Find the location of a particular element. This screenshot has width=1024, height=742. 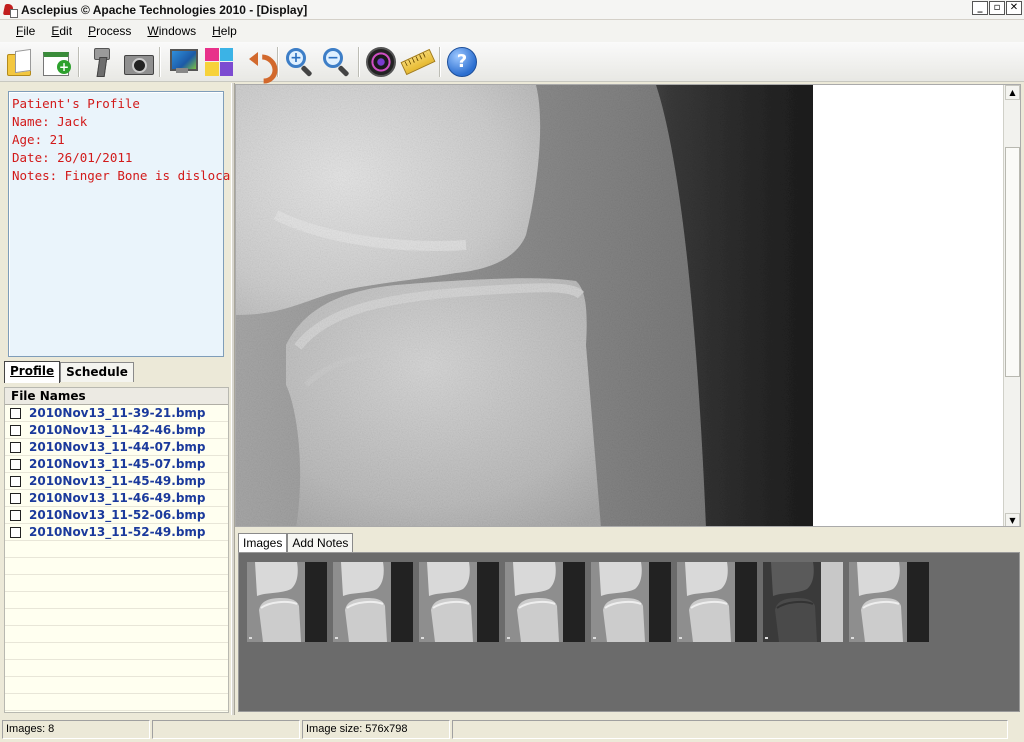

menu-windows: Windows is located at coordinates (171, 31).